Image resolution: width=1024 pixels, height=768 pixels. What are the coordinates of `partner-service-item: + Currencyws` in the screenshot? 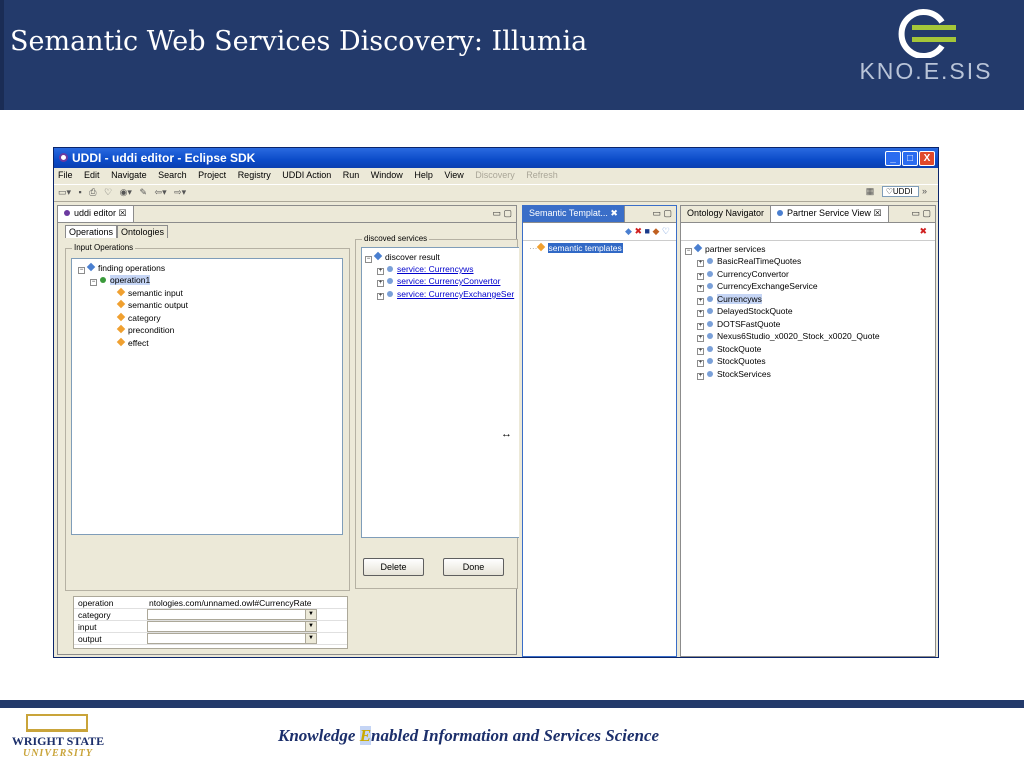 It's located at (729, 299).